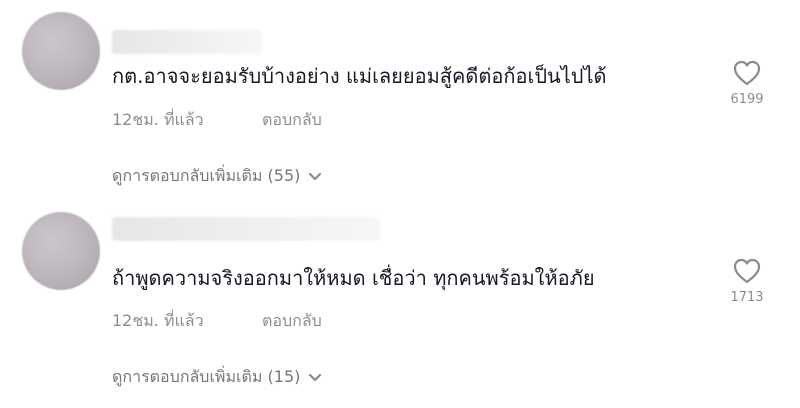  Describe the element at coordinates (206, 175) in the screenshot. I see `view-more-replies-label: ดูการตอบกลับเพิ่มเติม (55)` at that location.